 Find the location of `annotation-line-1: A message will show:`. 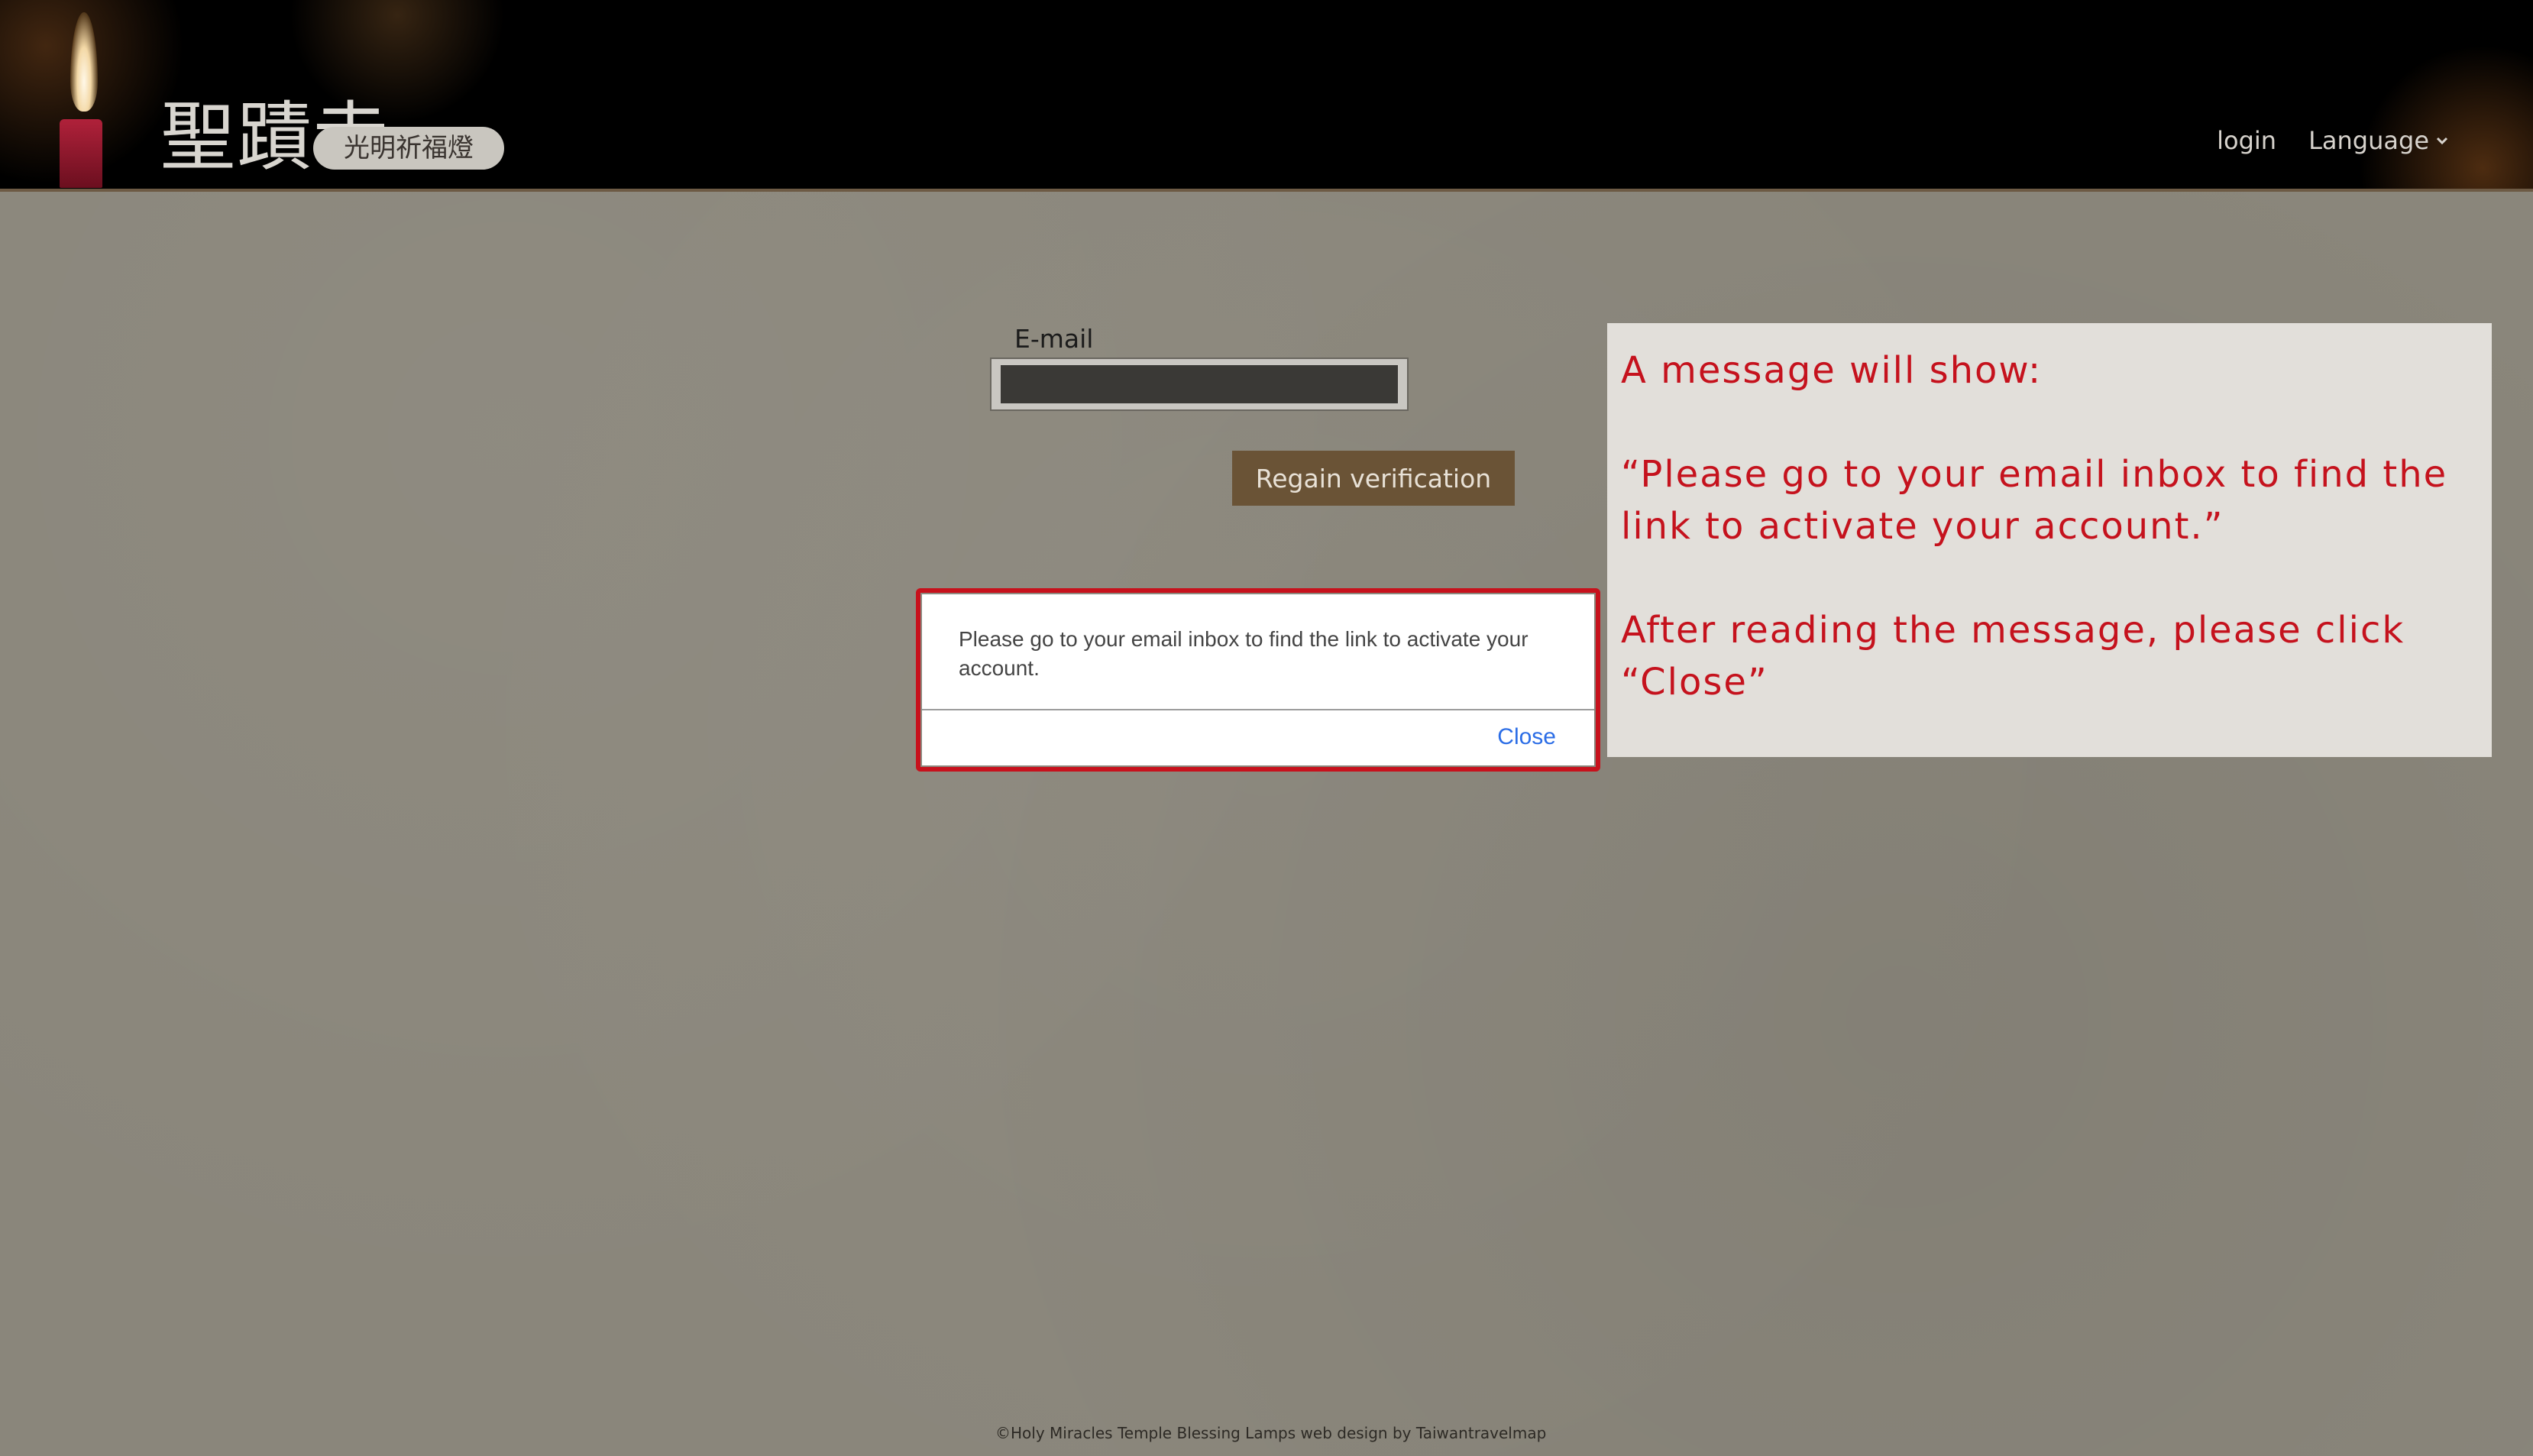

annotation-line-1: A message will show: is located at coordinates (1832, 370).